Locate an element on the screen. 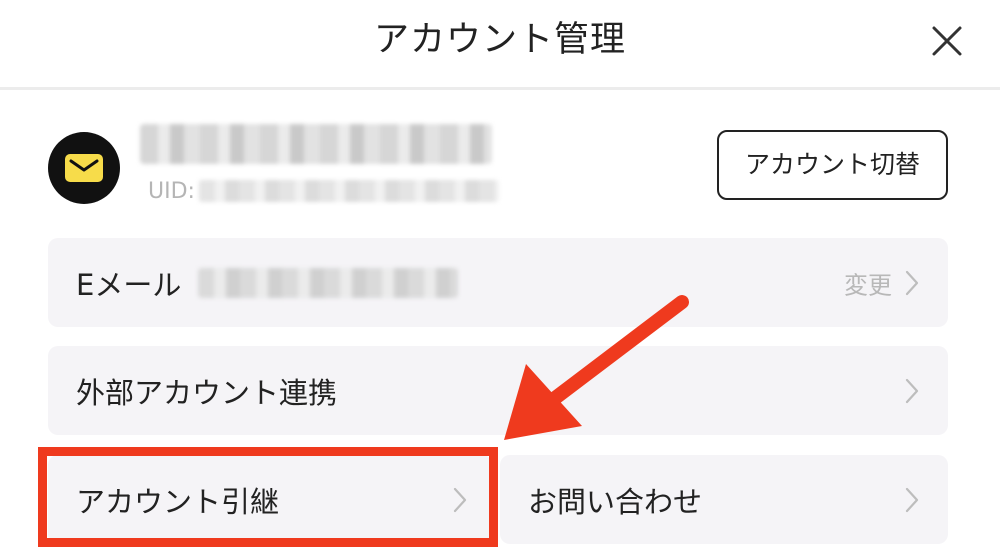  contact-row: お問い合わせ is located at coordinates (724, 499).